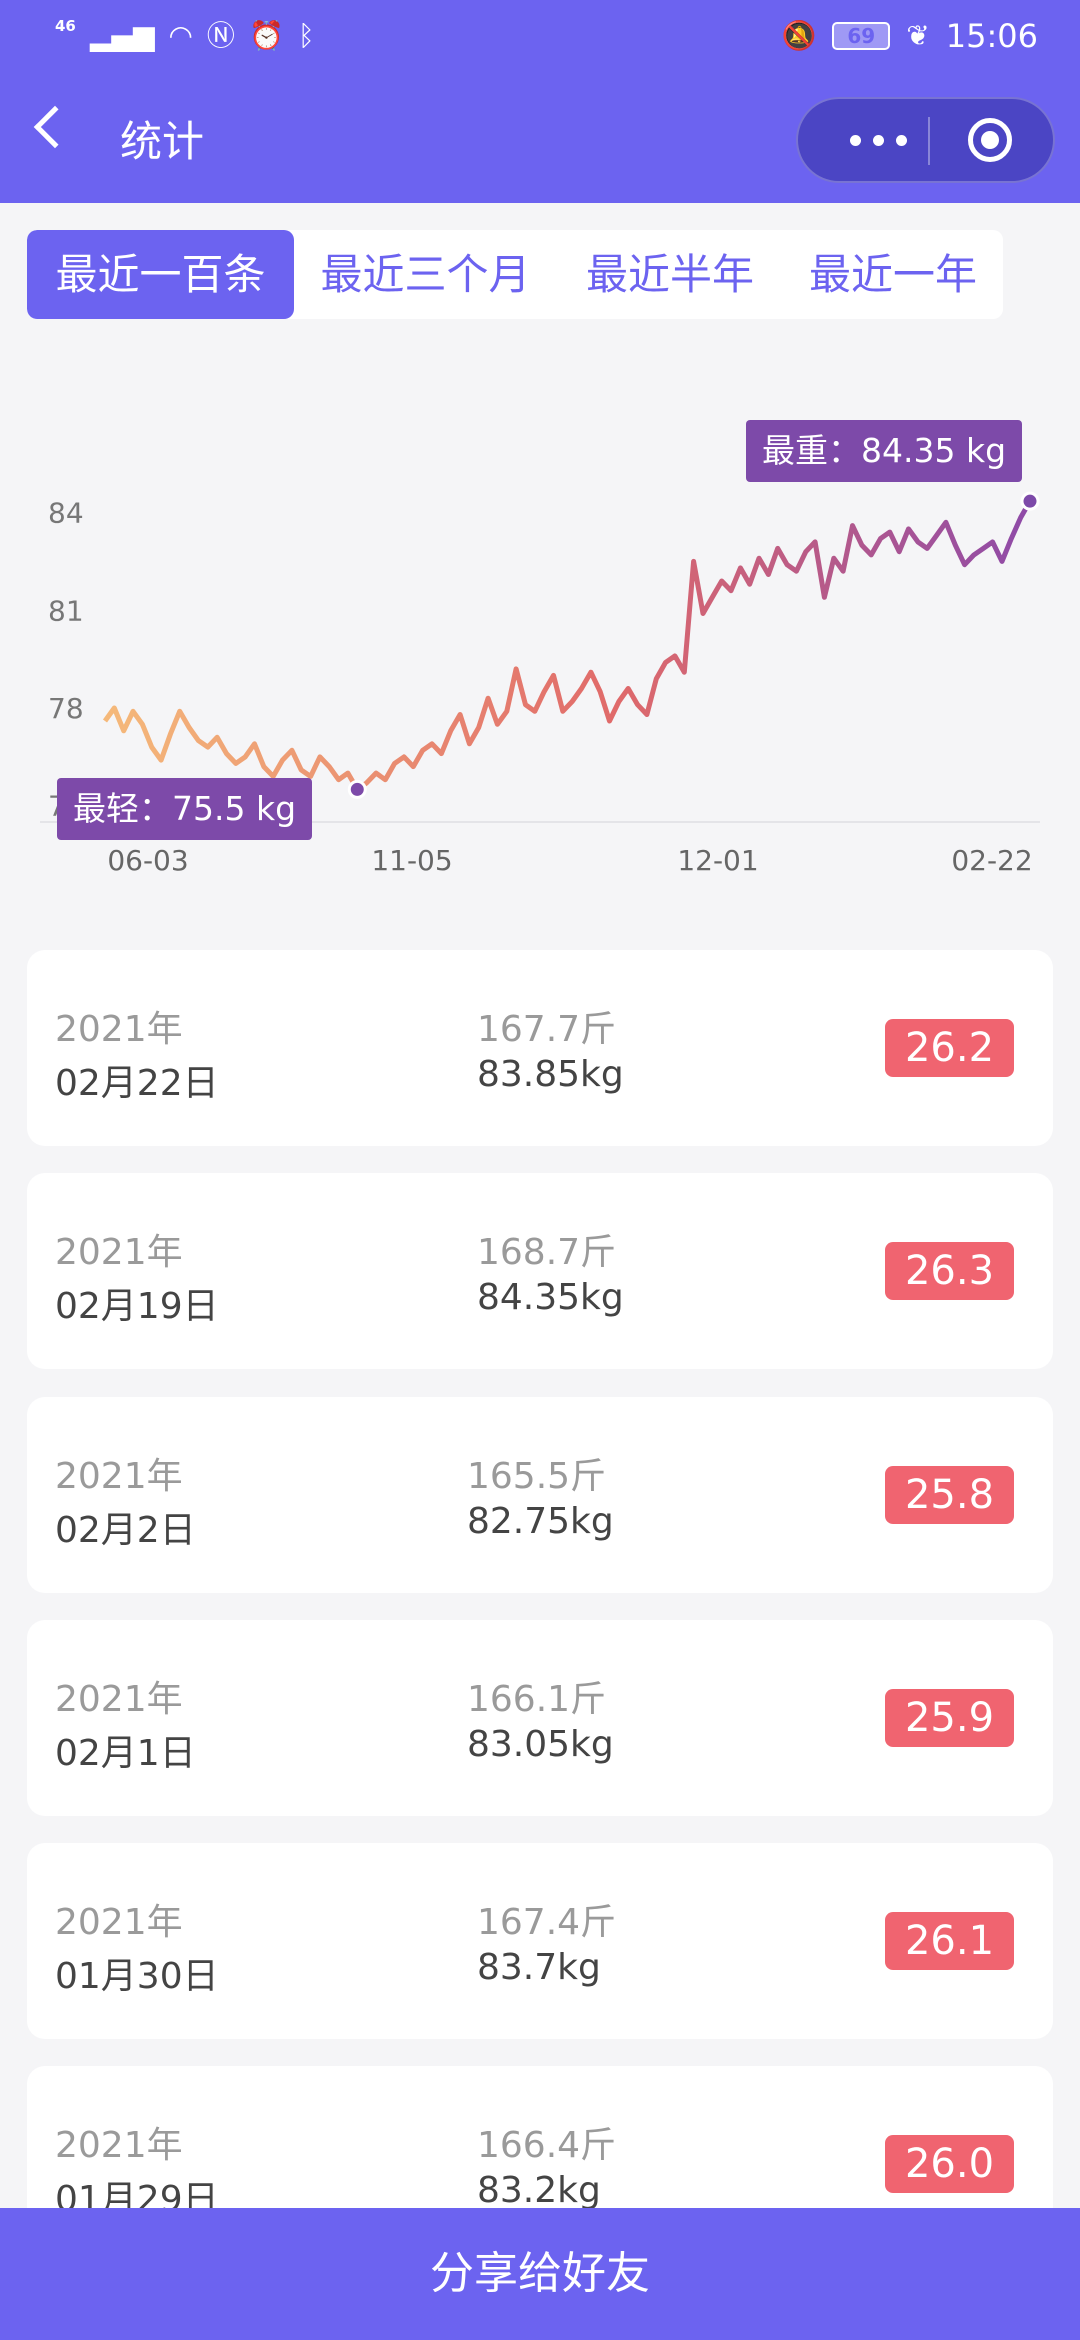 The image size is (1080, 2340). Describe the element at coordinates (670, 274) in the screenshot. I see `tab-last-half-year: 最近半年` at that location.